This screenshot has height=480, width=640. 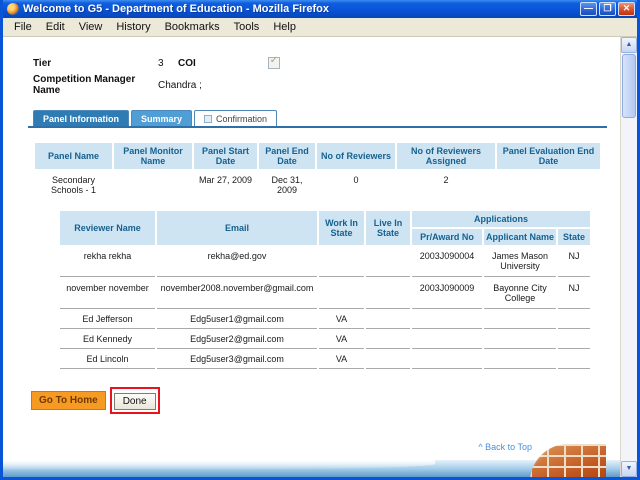 What do you see at coordinates (446, 156) in the screenshot?
I see `col-no-of-reviewers-assigned: No of Reviewers Assigned` at bounding box center [446, 156].